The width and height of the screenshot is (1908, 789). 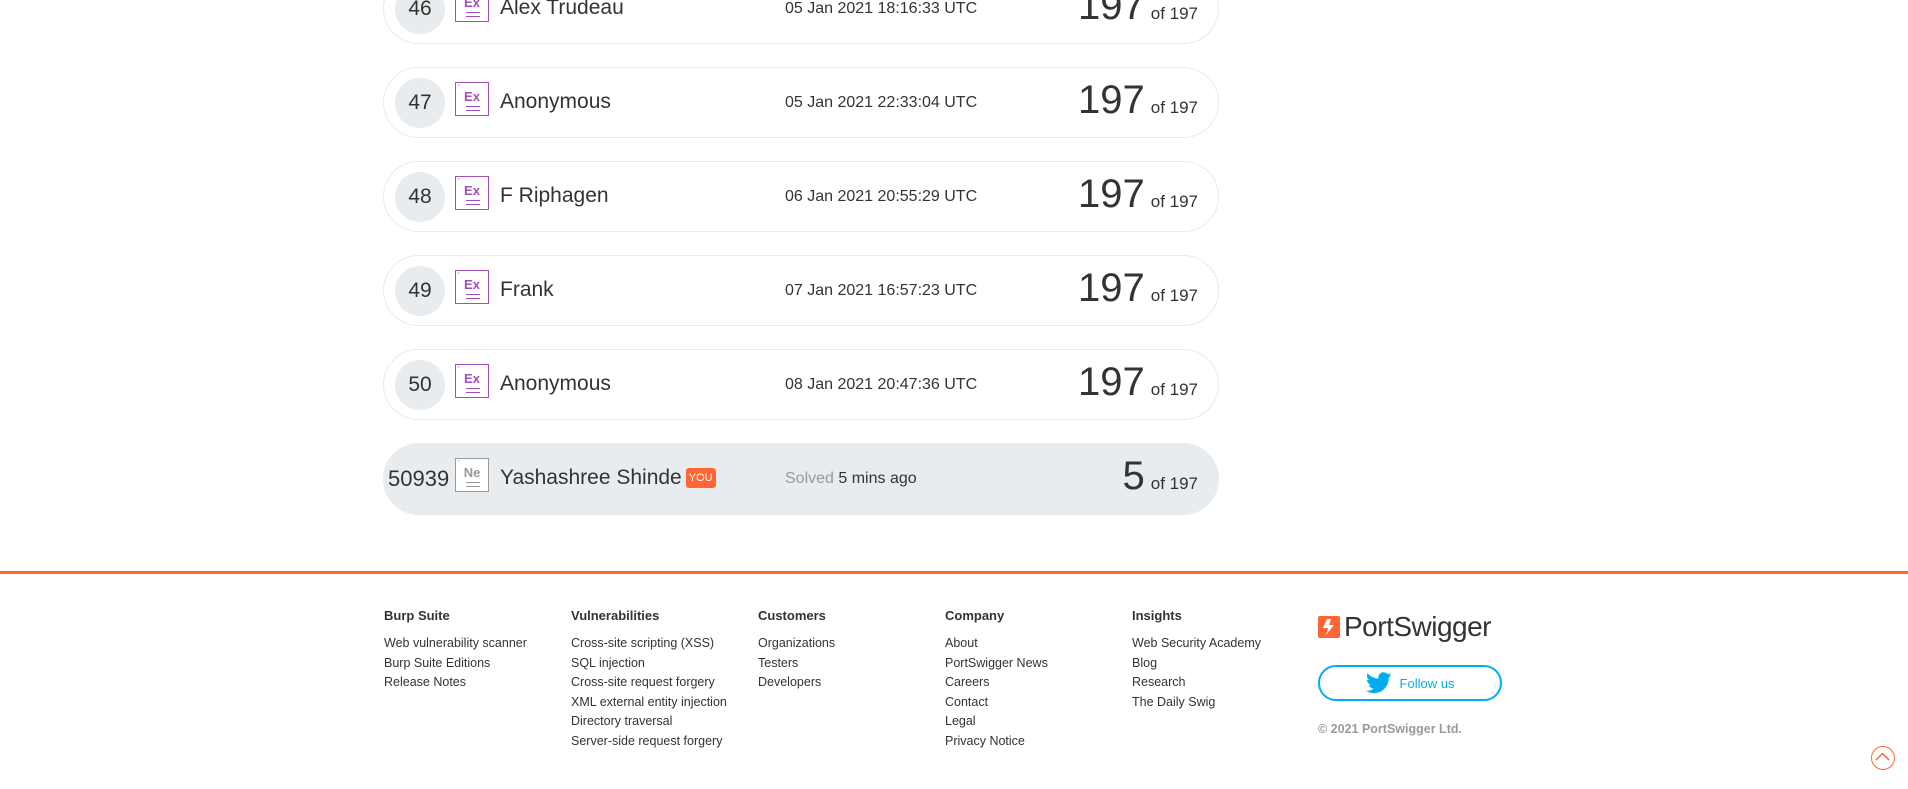 I want to click on footer-link: Release Notes, so click(x=455, y=683).